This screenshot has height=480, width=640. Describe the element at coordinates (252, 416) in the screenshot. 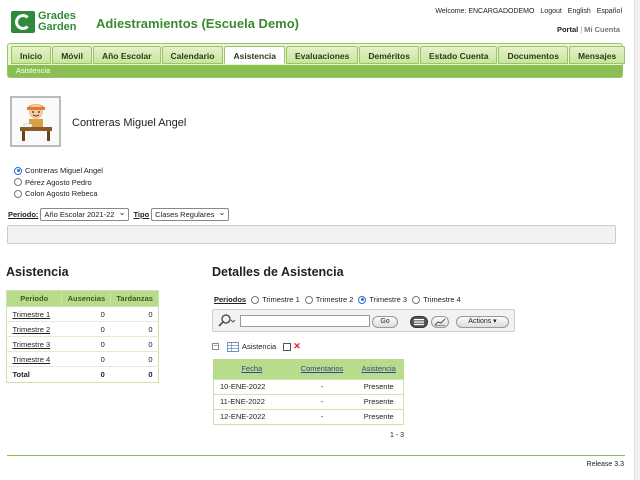

I see `date-cell: 12-ENE-2022` at that location.